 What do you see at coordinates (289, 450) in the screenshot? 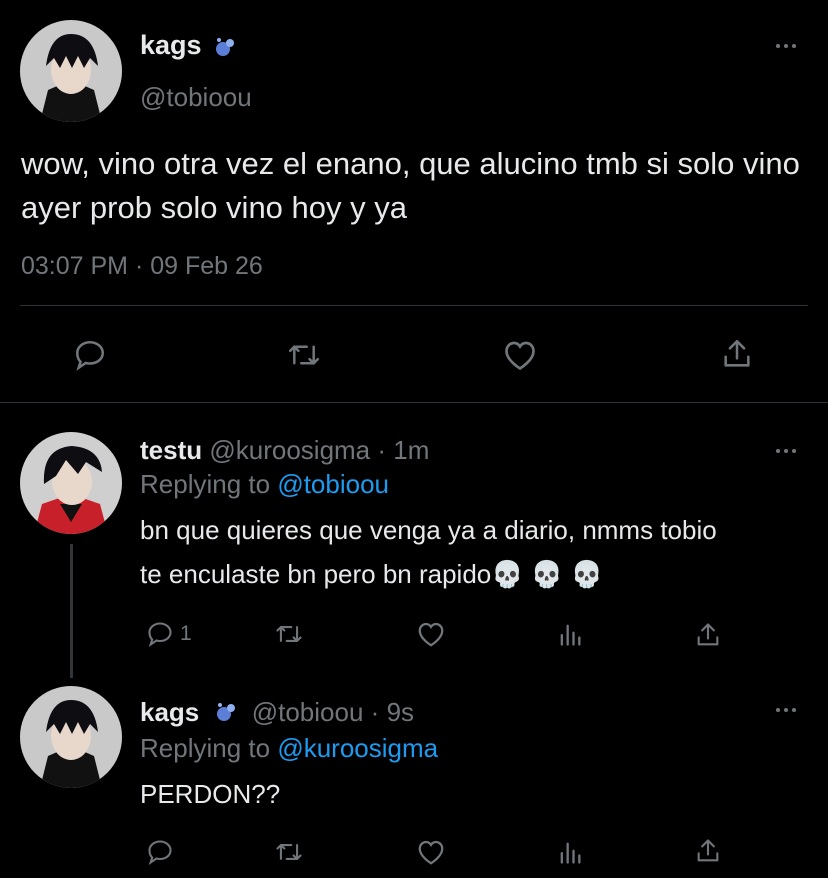
I see `handle: @kuroosigma` at bounding box center [289, 450].